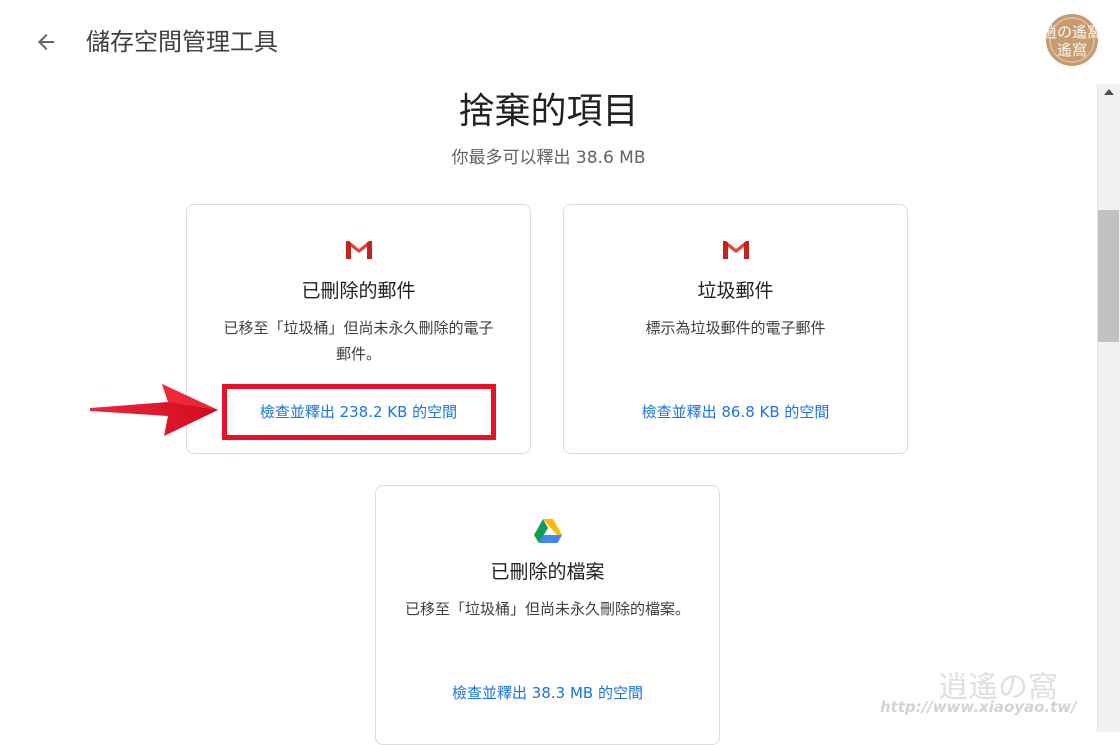 The image size is (1120, 745). What do you see at coordinates (547, 531) in the screenshot?
I see `google-drive-icon` at bounding box center [547, 531].